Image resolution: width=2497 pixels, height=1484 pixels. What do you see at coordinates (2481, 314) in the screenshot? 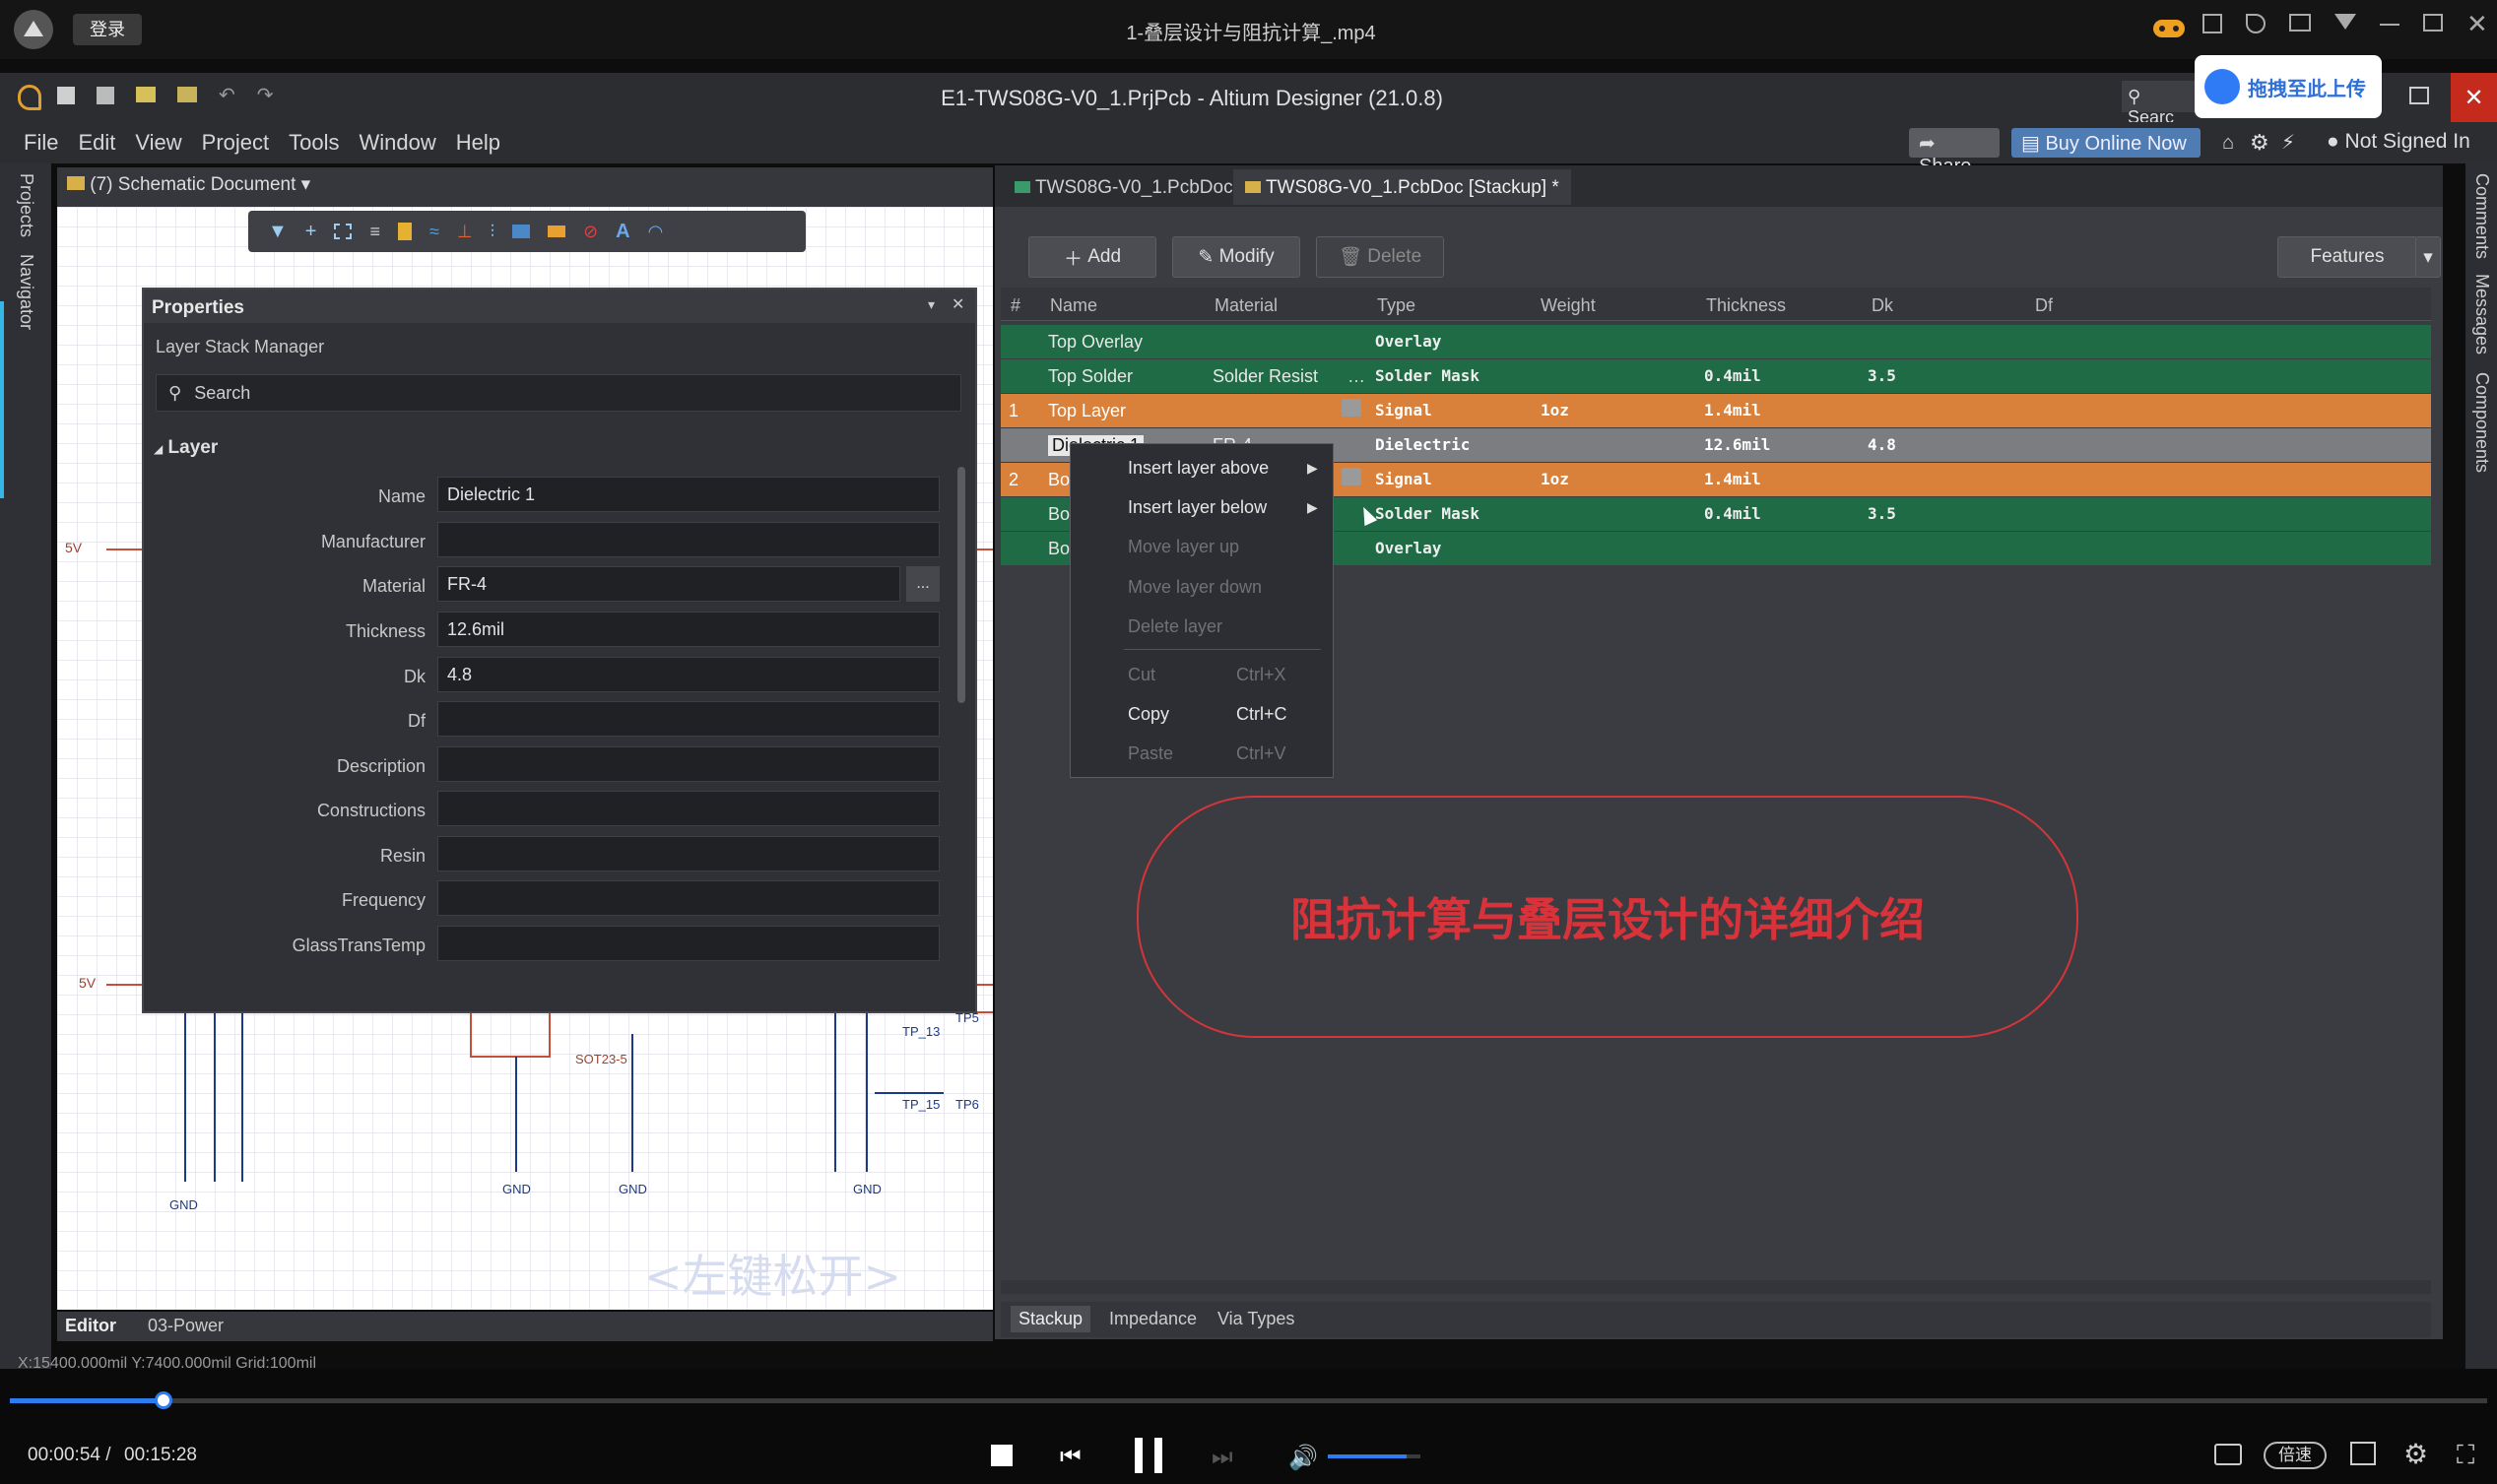
I see `messages-side-tab: Messages` at bounding box center [2481, 314].